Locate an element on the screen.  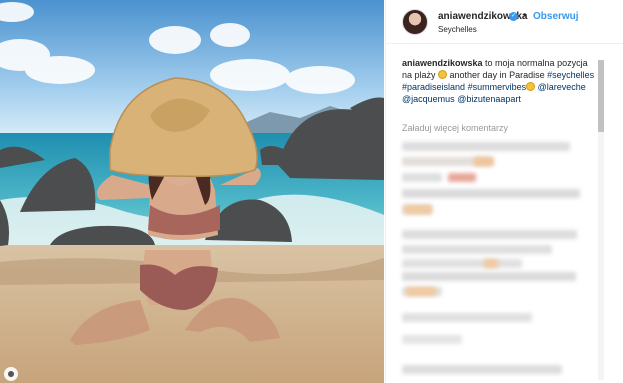
location-link: Seychelles is located at coordinates (457, 29).